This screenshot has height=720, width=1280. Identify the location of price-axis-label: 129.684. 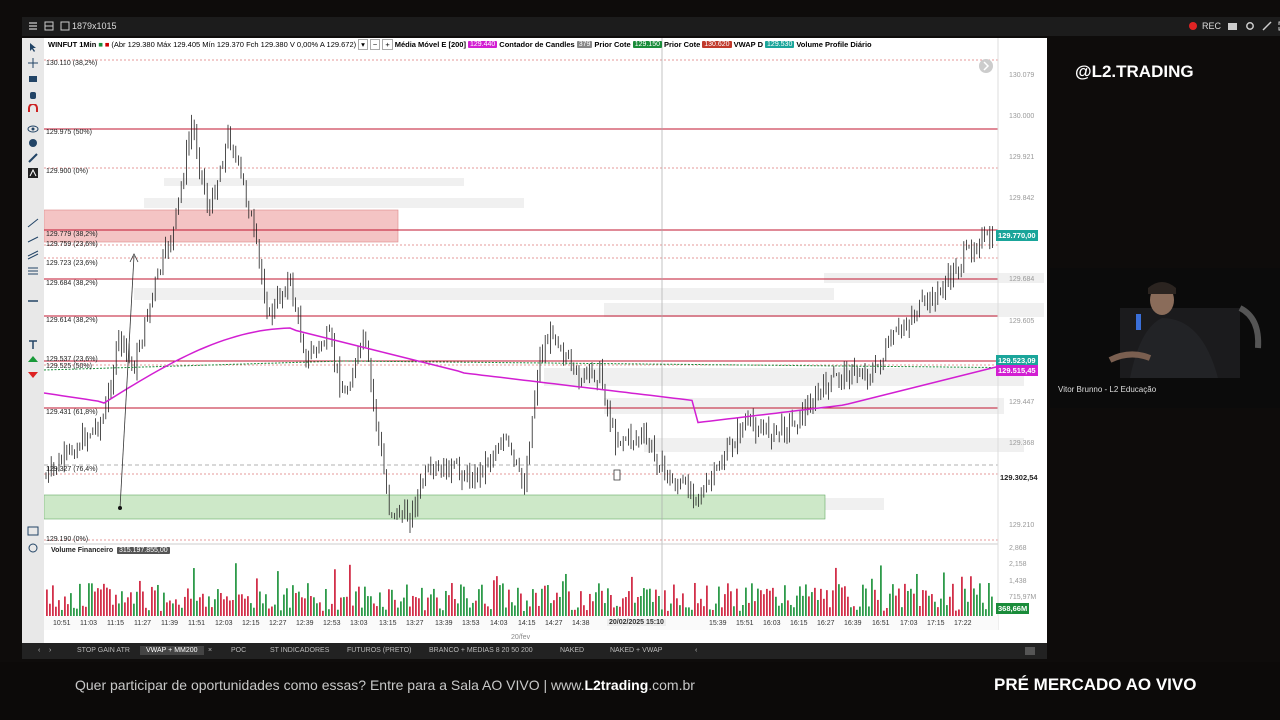
(1022, 279).